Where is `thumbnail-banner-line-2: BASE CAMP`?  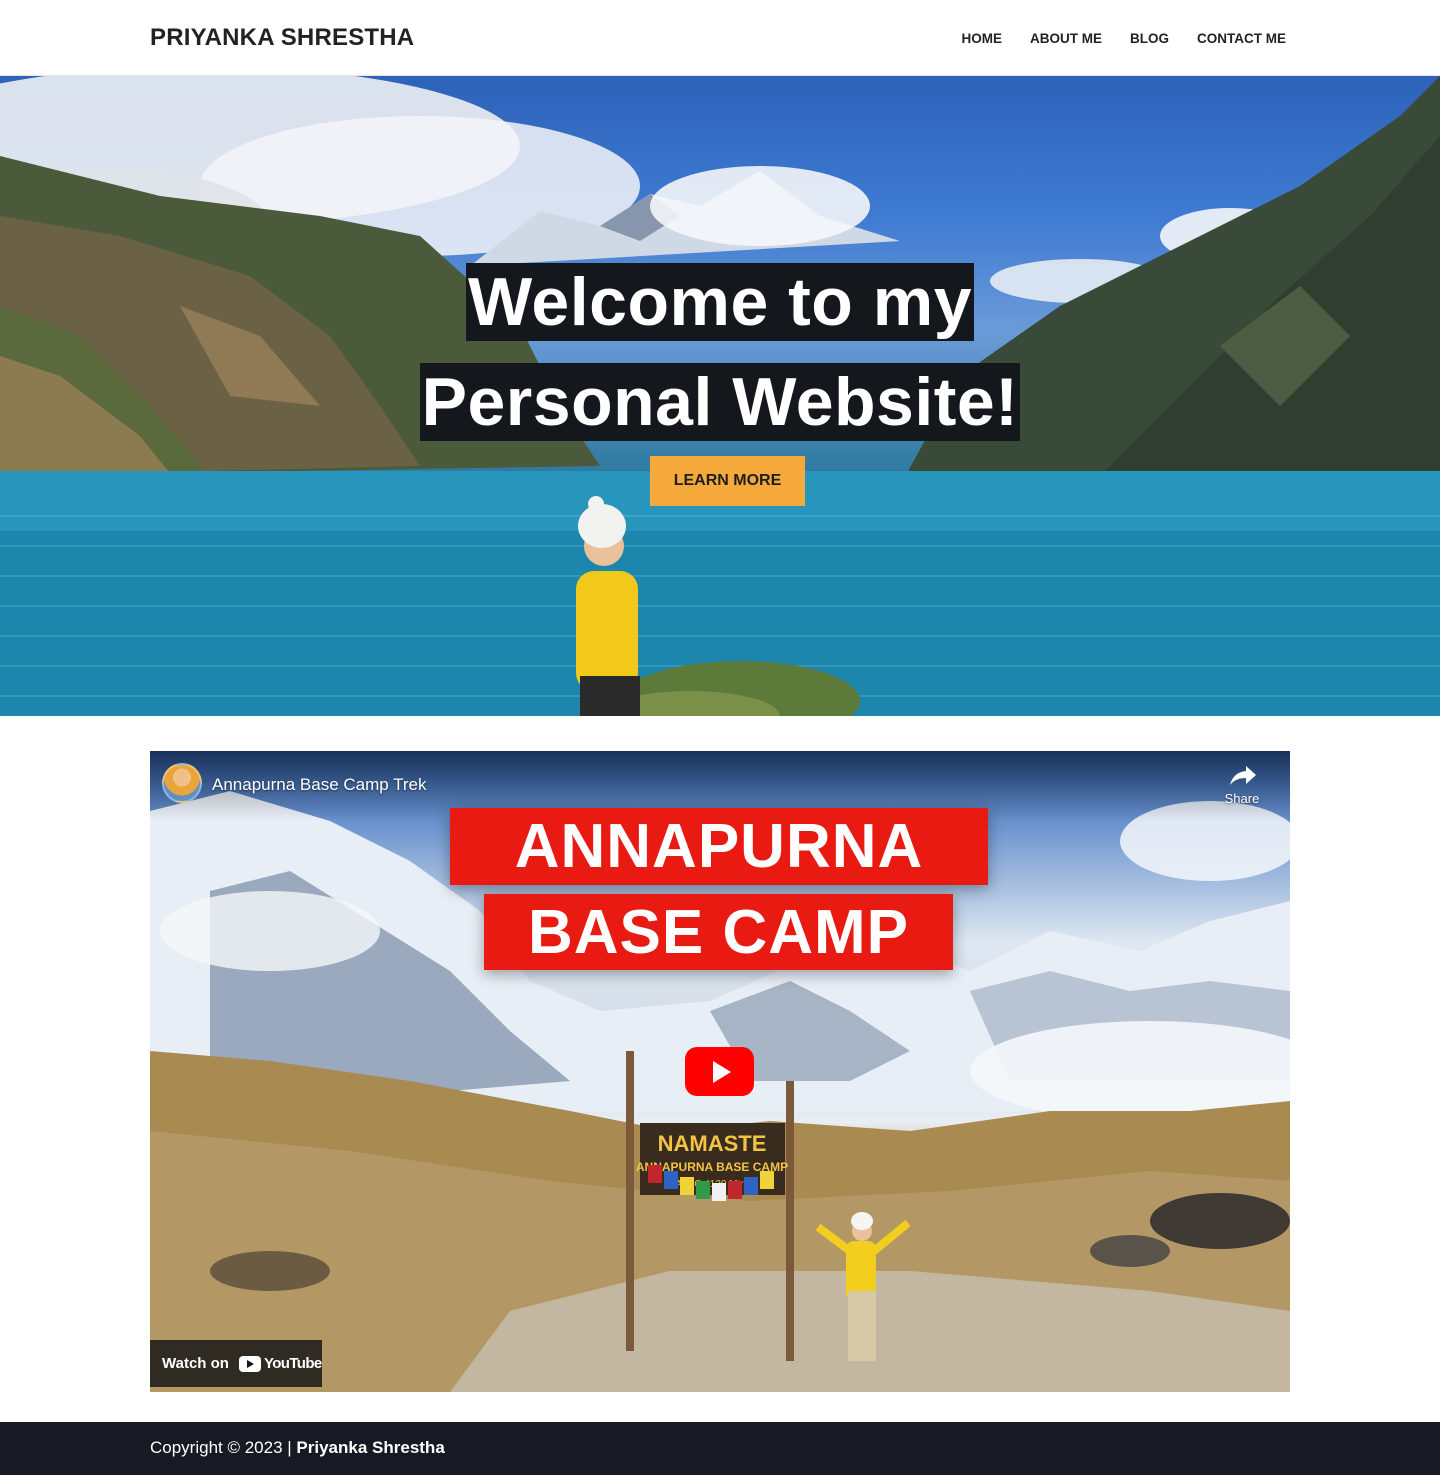 thumbnail-banner-line-2: BASE CAMP is located at coordinates (718, 932).